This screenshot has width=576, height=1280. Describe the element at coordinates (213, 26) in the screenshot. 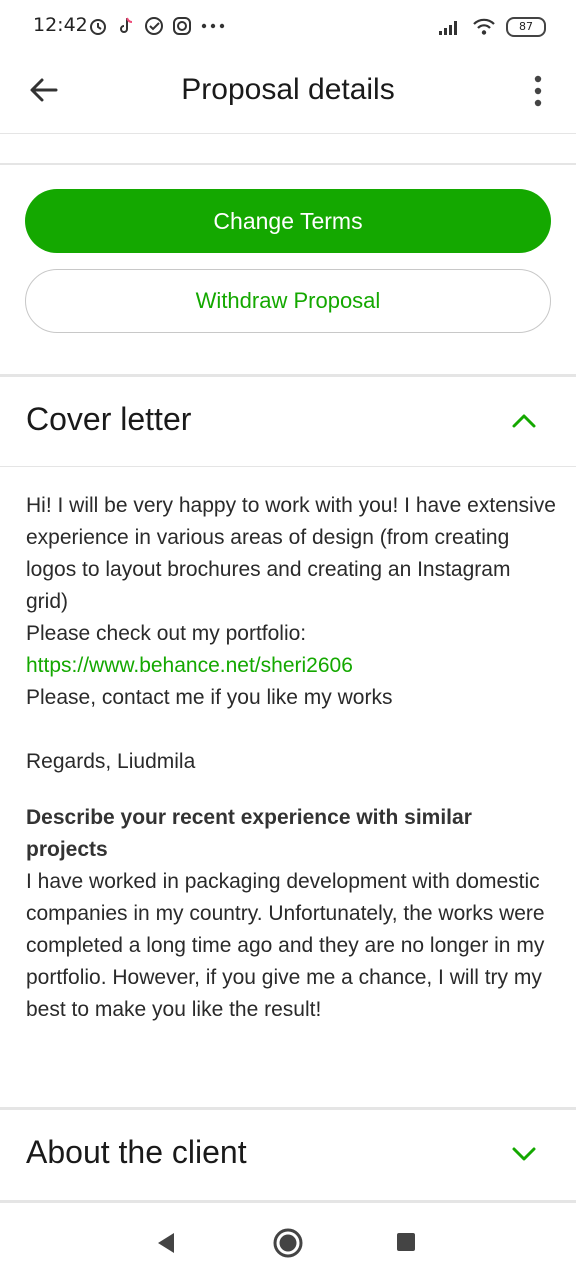

I see `more-dots-icon` at that location.